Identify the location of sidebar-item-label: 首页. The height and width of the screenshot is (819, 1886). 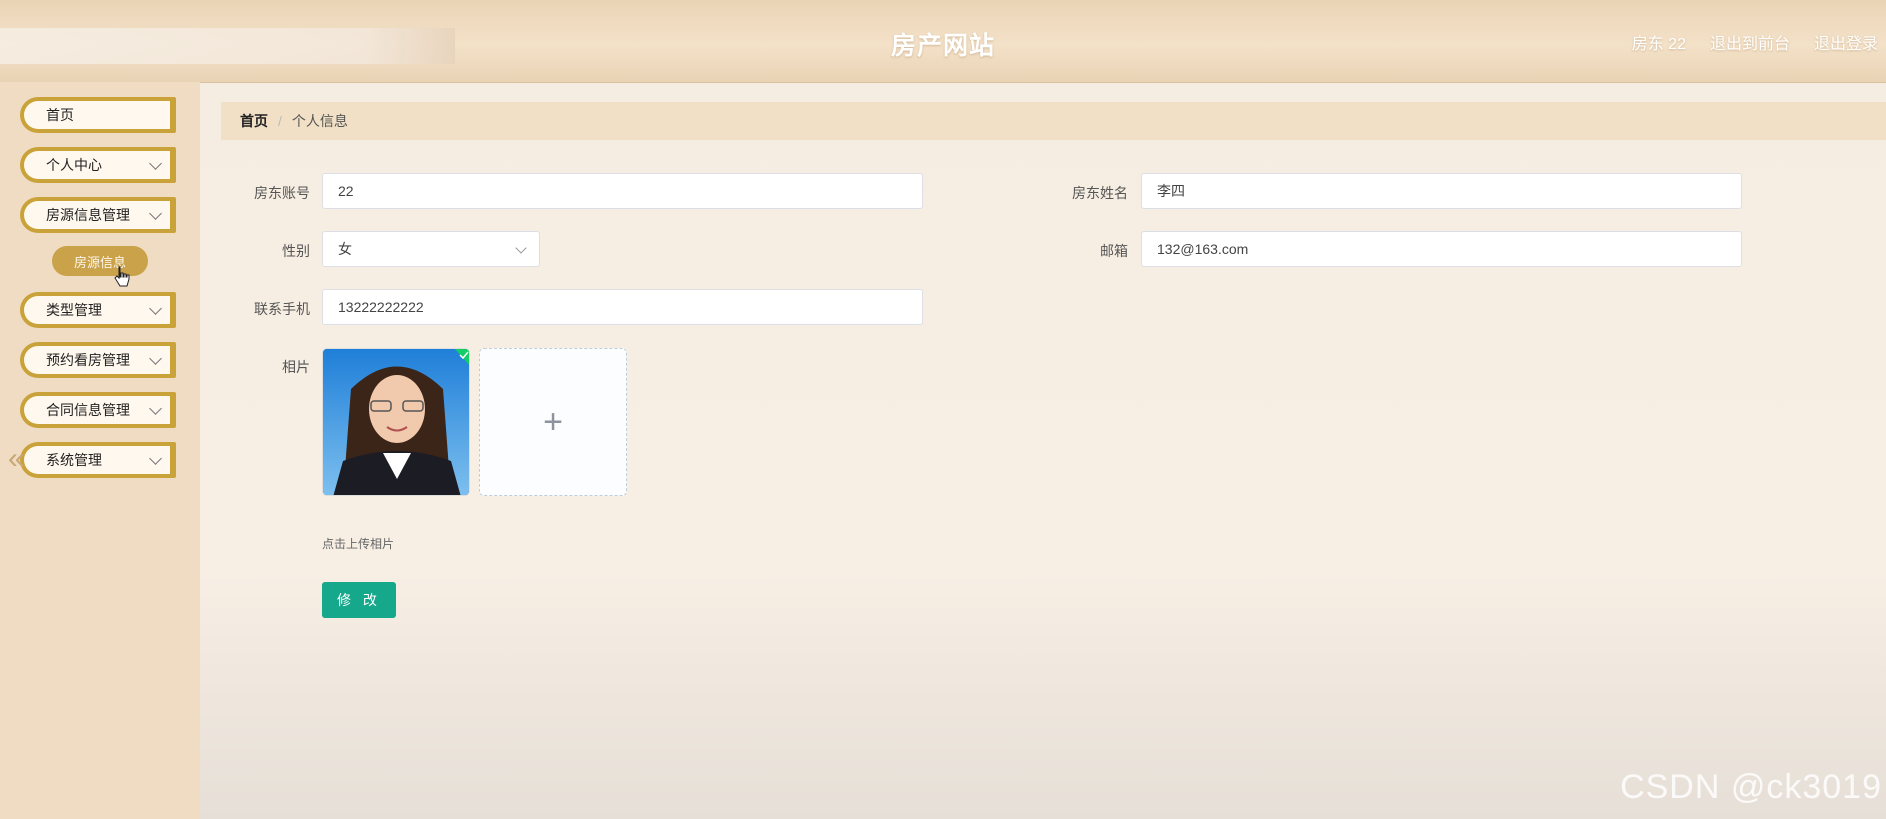
(60, 115).